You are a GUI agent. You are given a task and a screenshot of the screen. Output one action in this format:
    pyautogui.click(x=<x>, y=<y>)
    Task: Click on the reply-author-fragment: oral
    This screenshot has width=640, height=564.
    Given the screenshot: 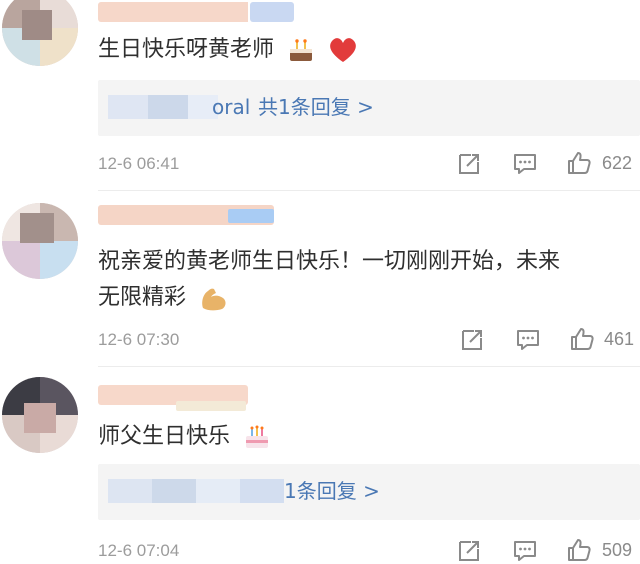 What is the action you would take?
    pyautogui.click(x=231, y=107)
    